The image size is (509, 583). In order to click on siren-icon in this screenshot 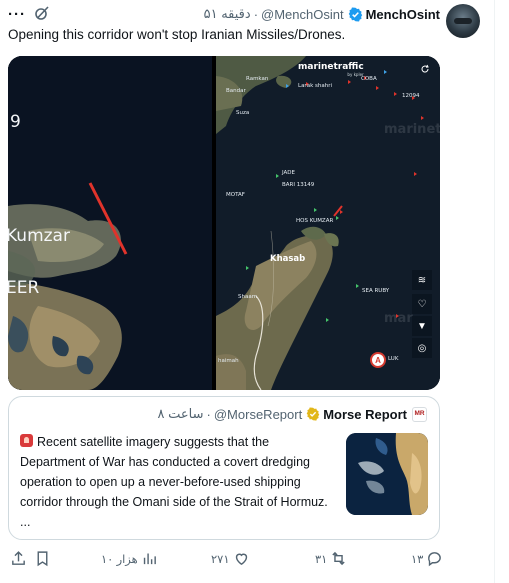, I will do `click(26, 440)`.